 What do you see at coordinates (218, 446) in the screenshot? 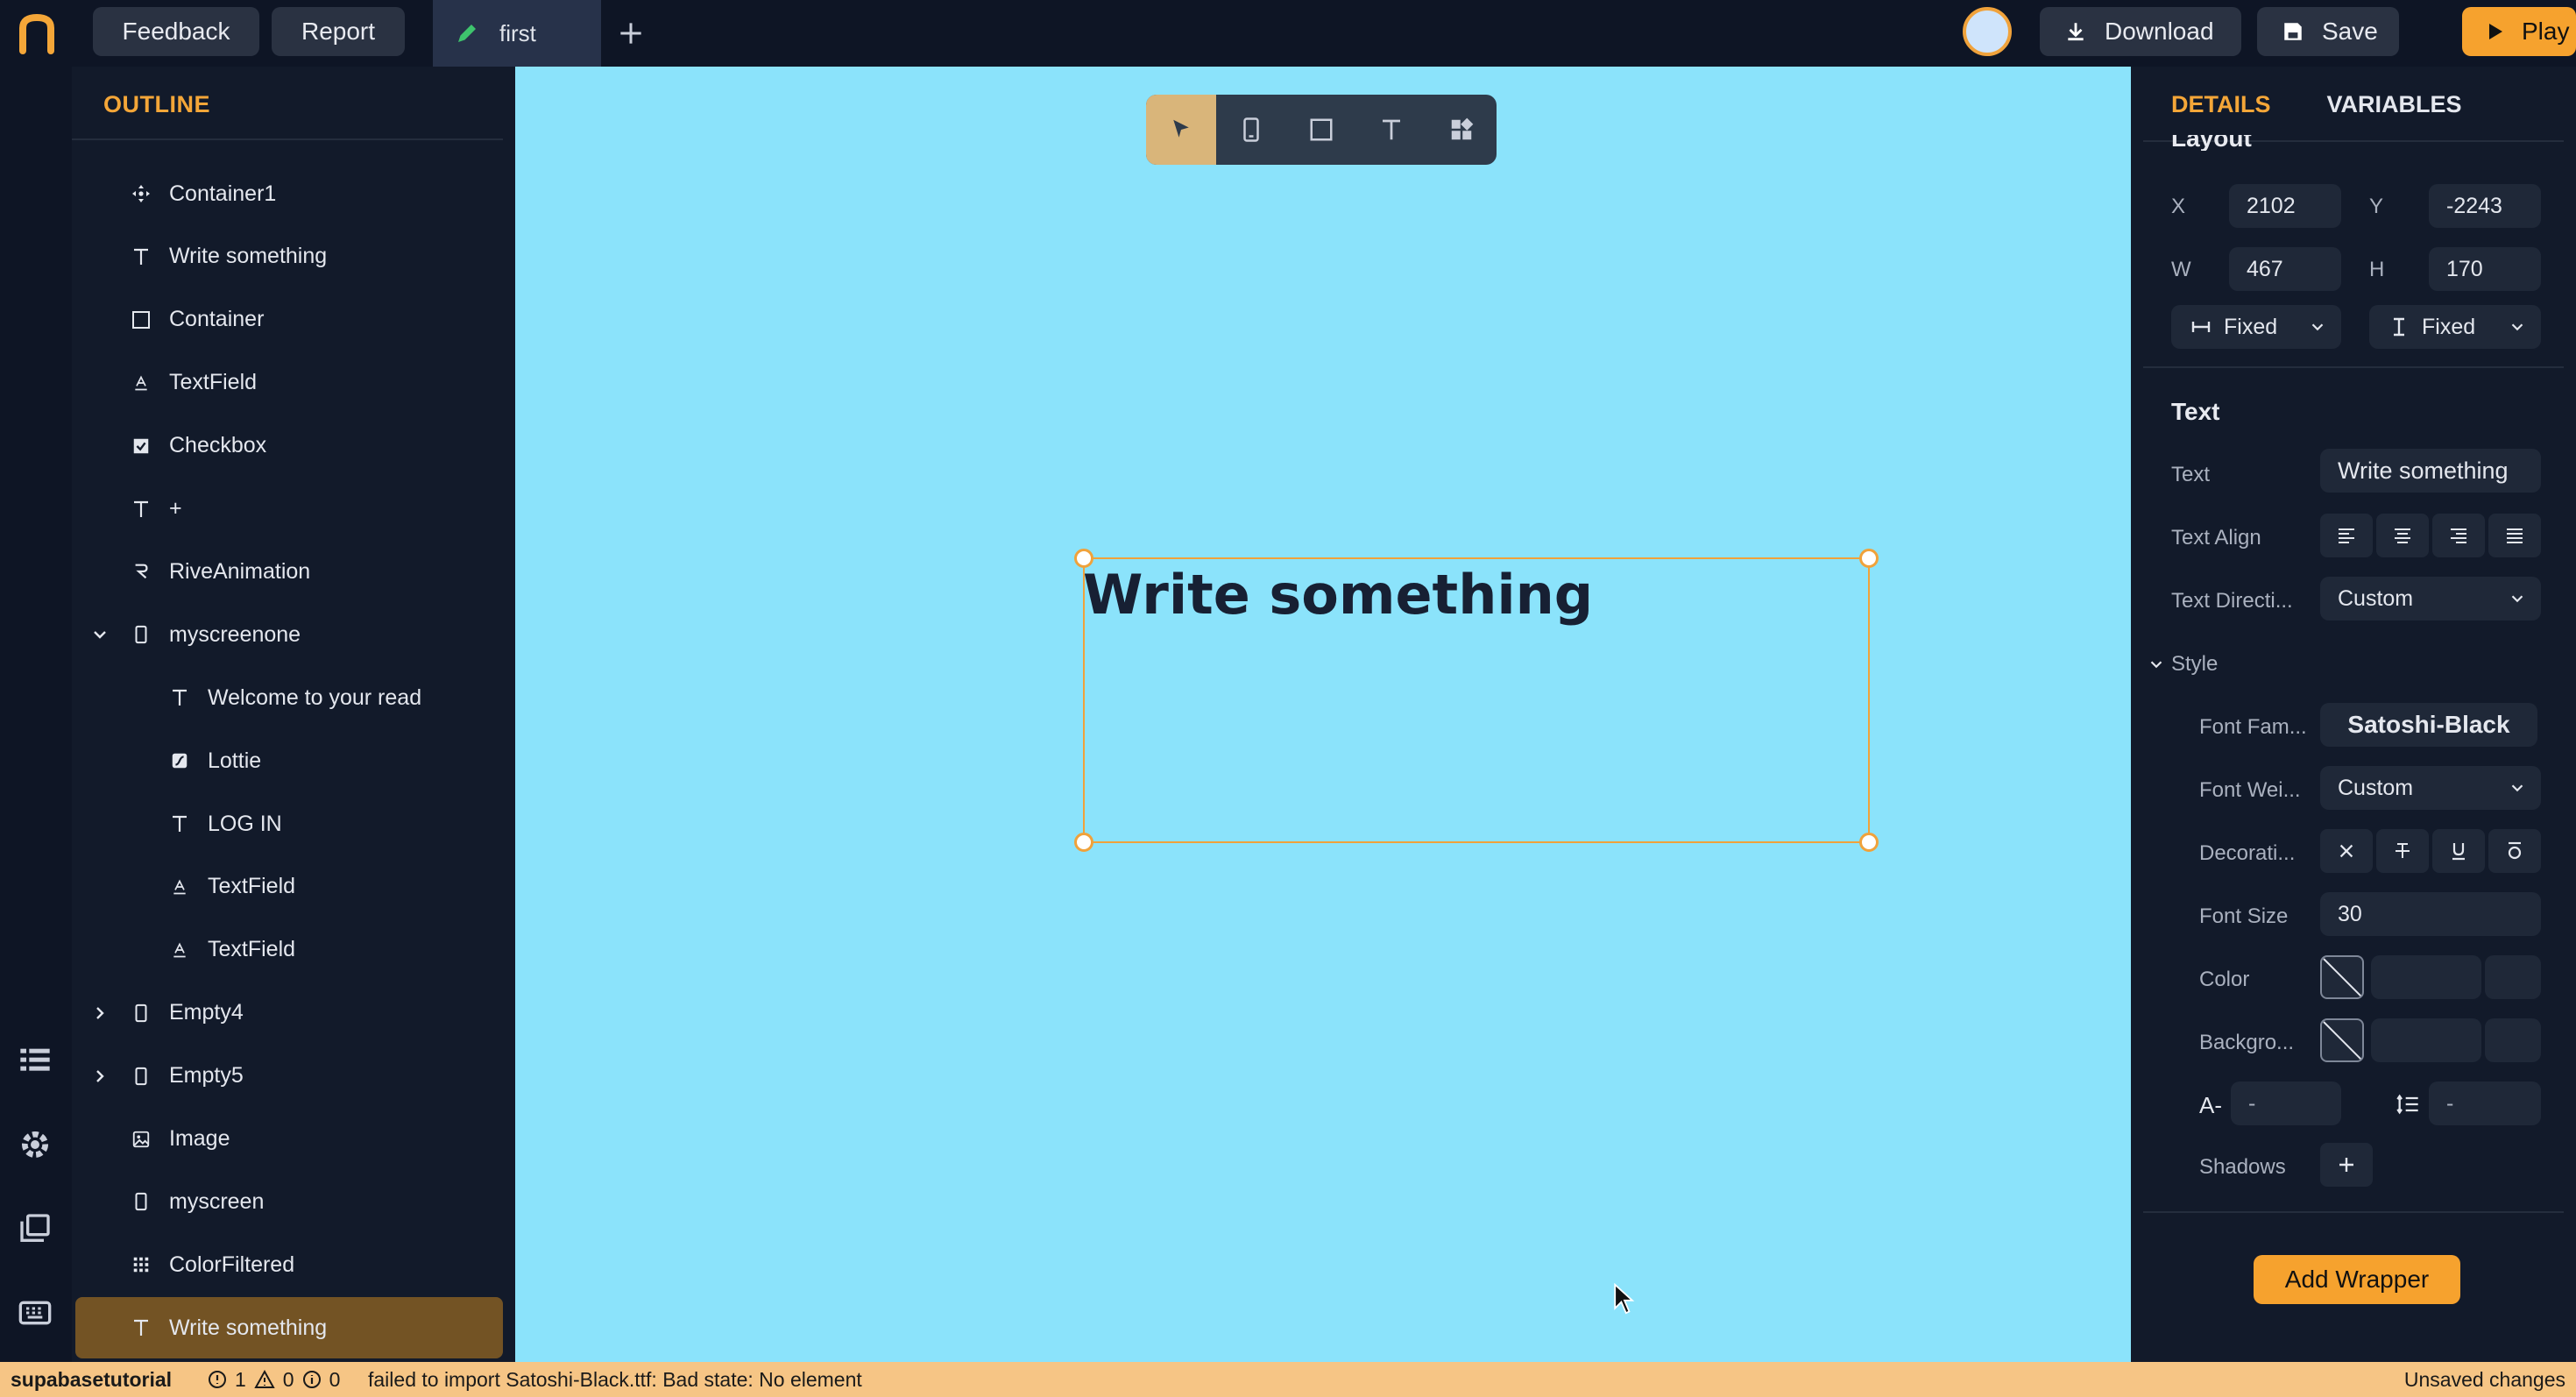
I see `outline-item-label: Checkbox` at bounding box center [218, 446].